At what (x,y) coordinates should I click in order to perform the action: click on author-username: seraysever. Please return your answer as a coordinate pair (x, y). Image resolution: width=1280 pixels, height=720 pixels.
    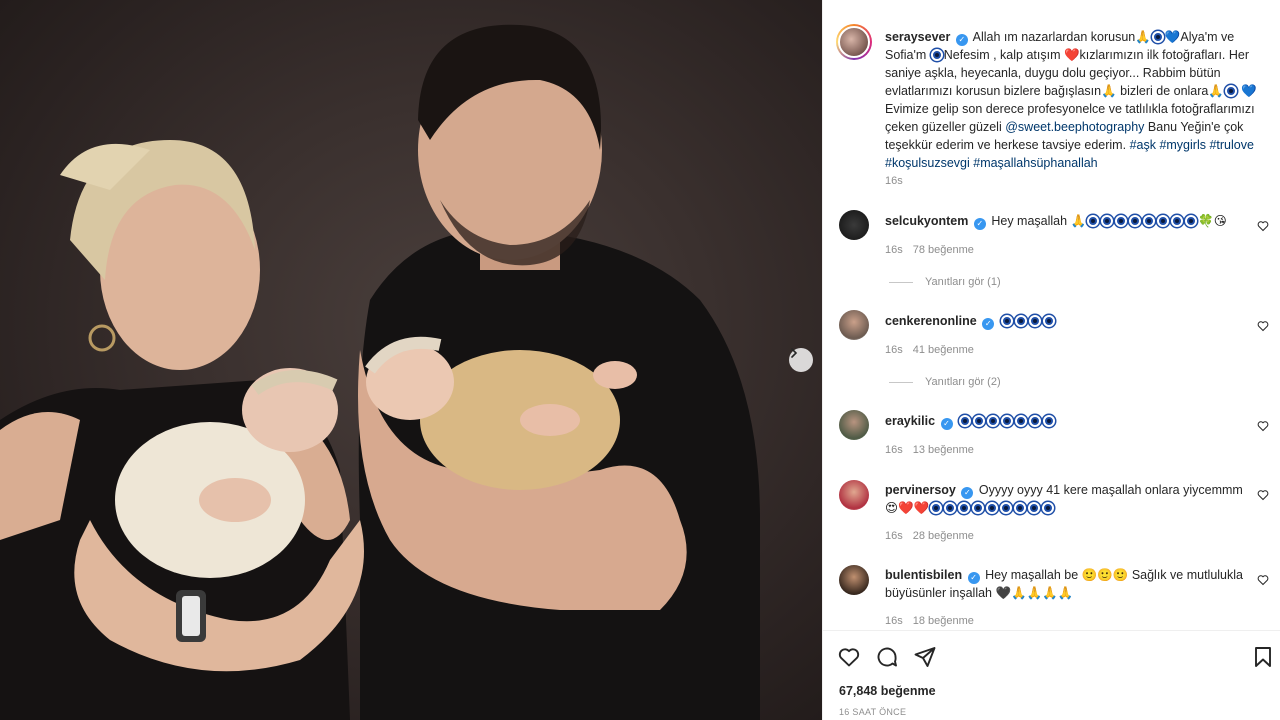
    Looking at the image, I should click on (917, 37).